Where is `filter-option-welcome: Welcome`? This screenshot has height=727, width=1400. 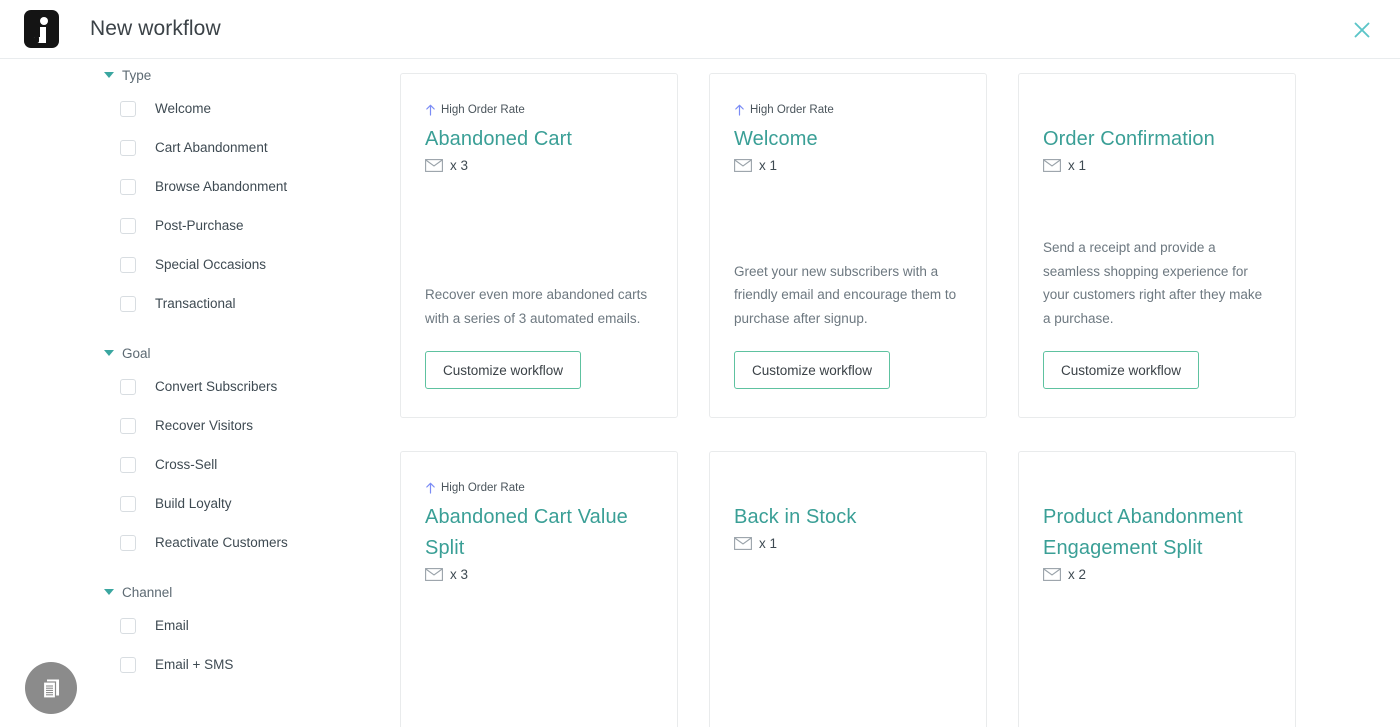
filter-option-welcome: Welcome is located at coordinates (200, 108).